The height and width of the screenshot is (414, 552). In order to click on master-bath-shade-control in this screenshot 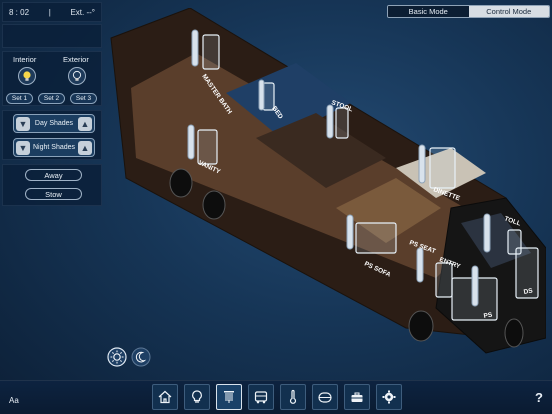, I will do `click(195, 48)`.